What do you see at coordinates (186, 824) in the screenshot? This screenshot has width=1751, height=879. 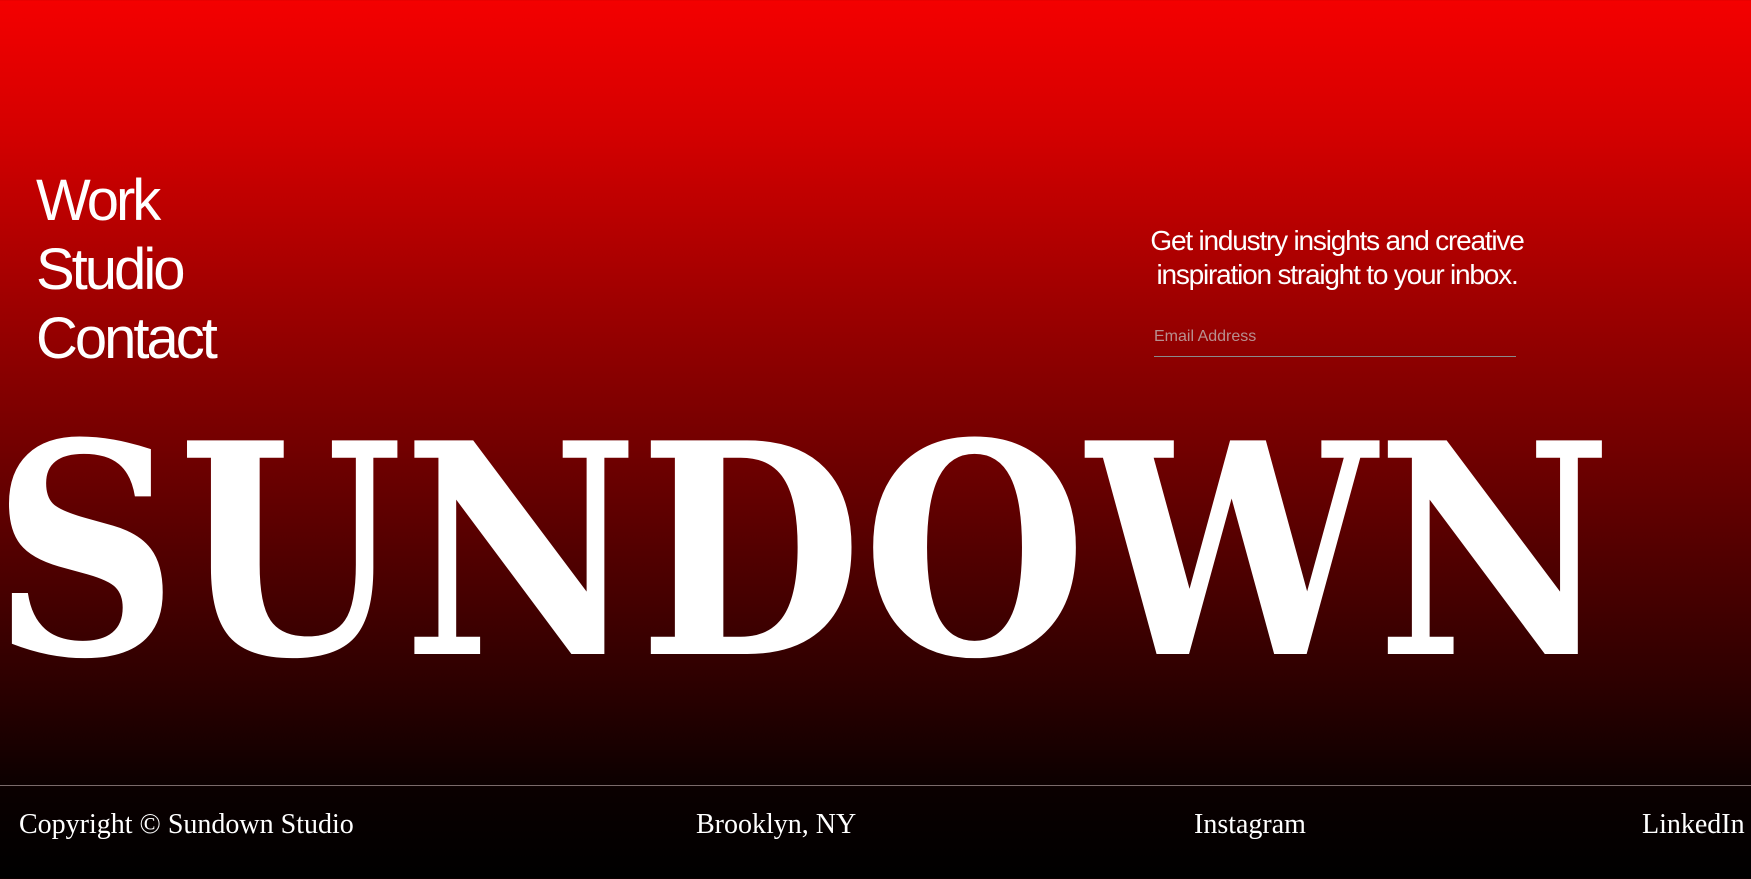 I see `footer-copyright: Copyright © Sundown Studio` at bounding box center [186, 824].